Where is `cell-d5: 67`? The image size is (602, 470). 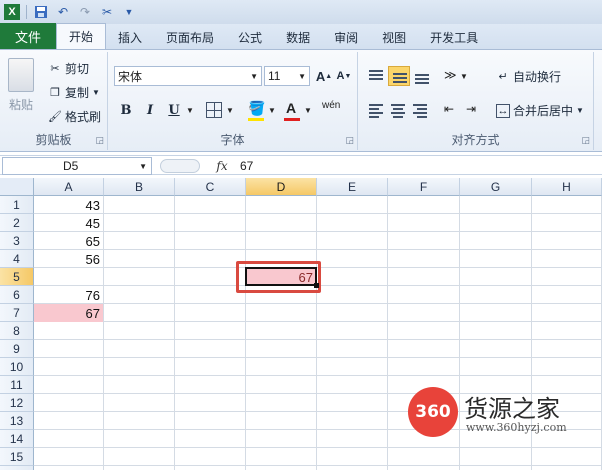
cell-d5: 67 is located at coordinates (281, 277).